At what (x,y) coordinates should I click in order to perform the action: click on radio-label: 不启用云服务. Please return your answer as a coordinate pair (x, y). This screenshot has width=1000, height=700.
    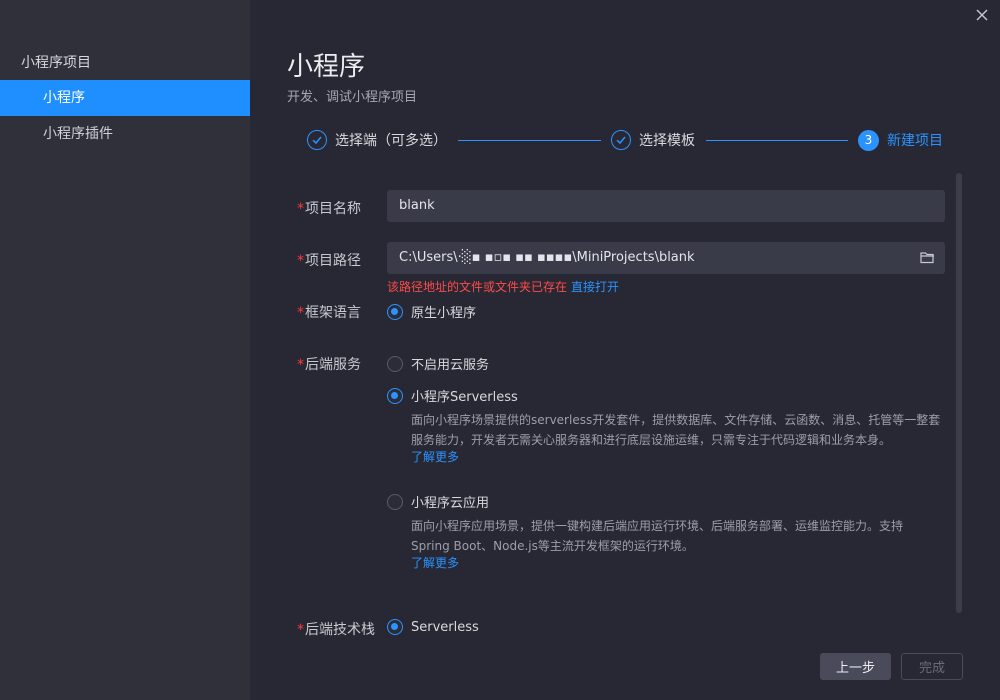
    Looking at the image, I should click on (450, 365).